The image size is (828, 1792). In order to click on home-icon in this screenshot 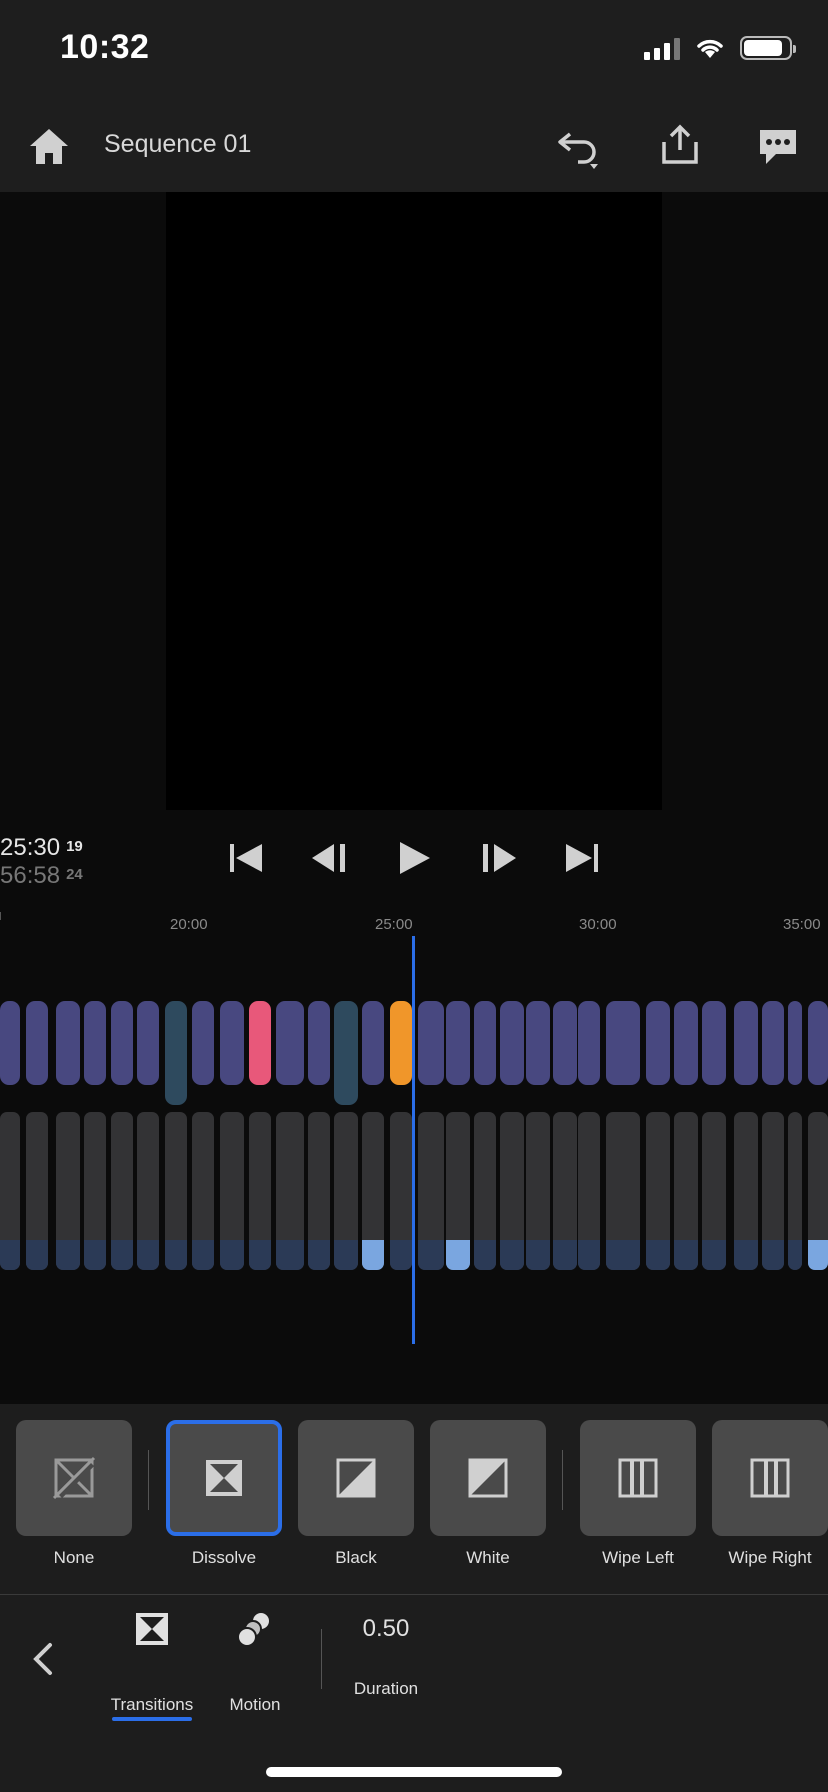, I will do `click(49, 147)`.